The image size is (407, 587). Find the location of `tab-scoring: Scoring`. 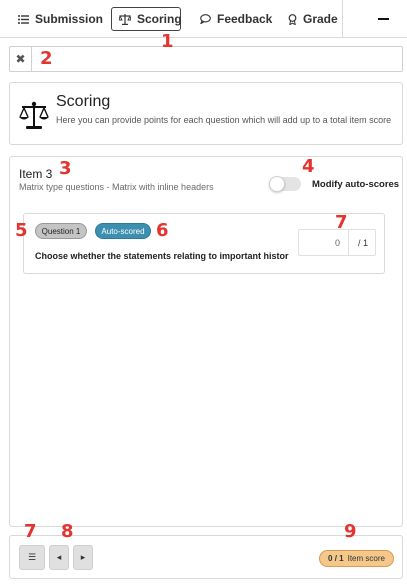

tab-scoring: Scoring is located at coordinates (146, 19).